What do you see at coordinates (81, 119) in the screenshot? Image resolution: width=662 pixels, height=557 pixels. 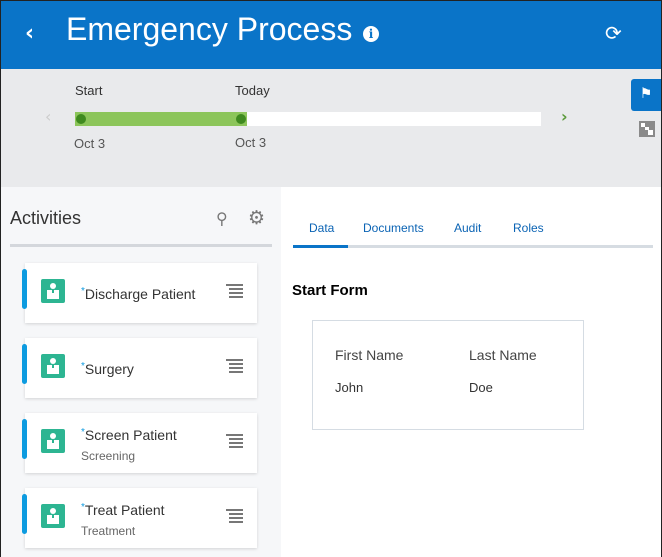 I see `timeline-start-marker` at bounding box center [81, 119].